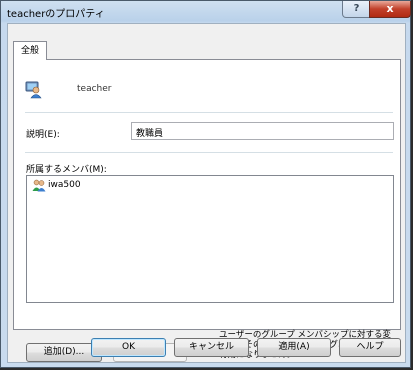 The image size is (413, 370). Describe the element at coordinates (66, 170) in the screenshot. I see `members-label: 所属するメンバ(M):` at that location.